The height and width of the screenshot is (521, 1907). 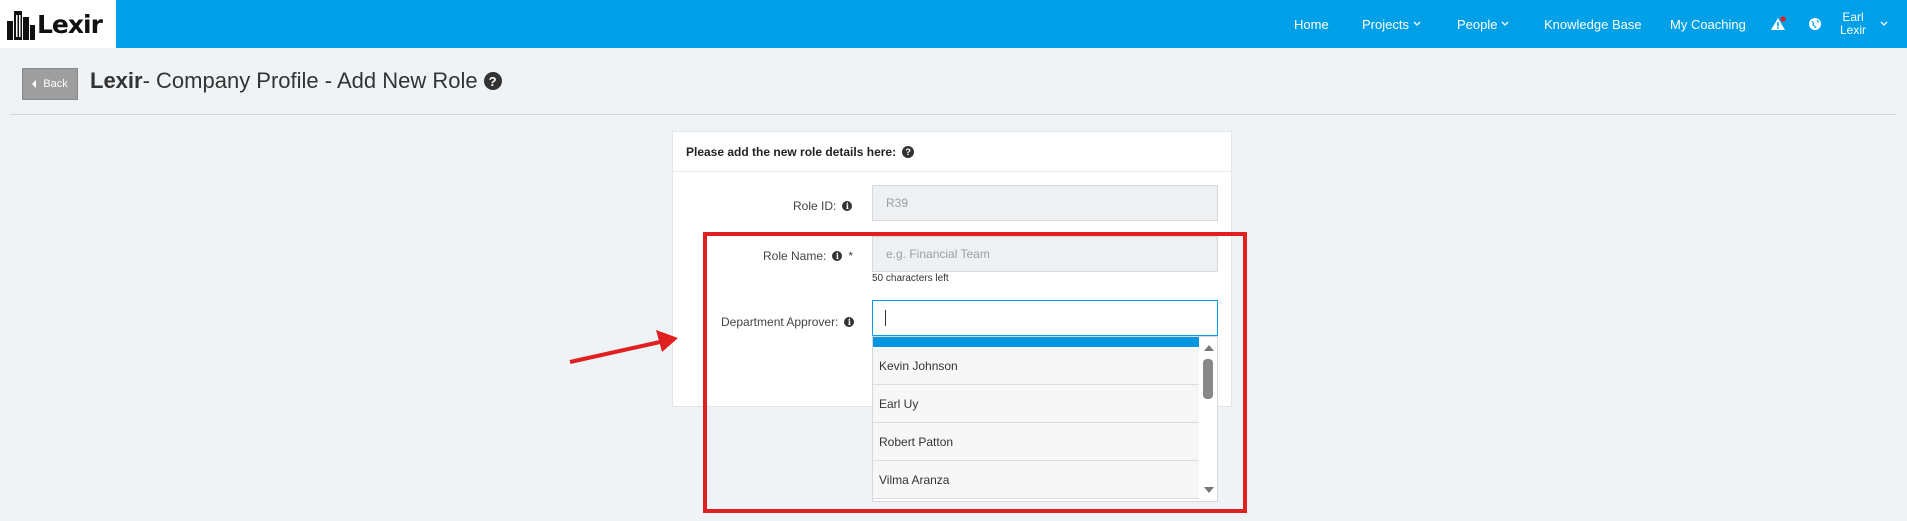 I want to click on nav-home-label: Home, so click(x=1311, y=24).